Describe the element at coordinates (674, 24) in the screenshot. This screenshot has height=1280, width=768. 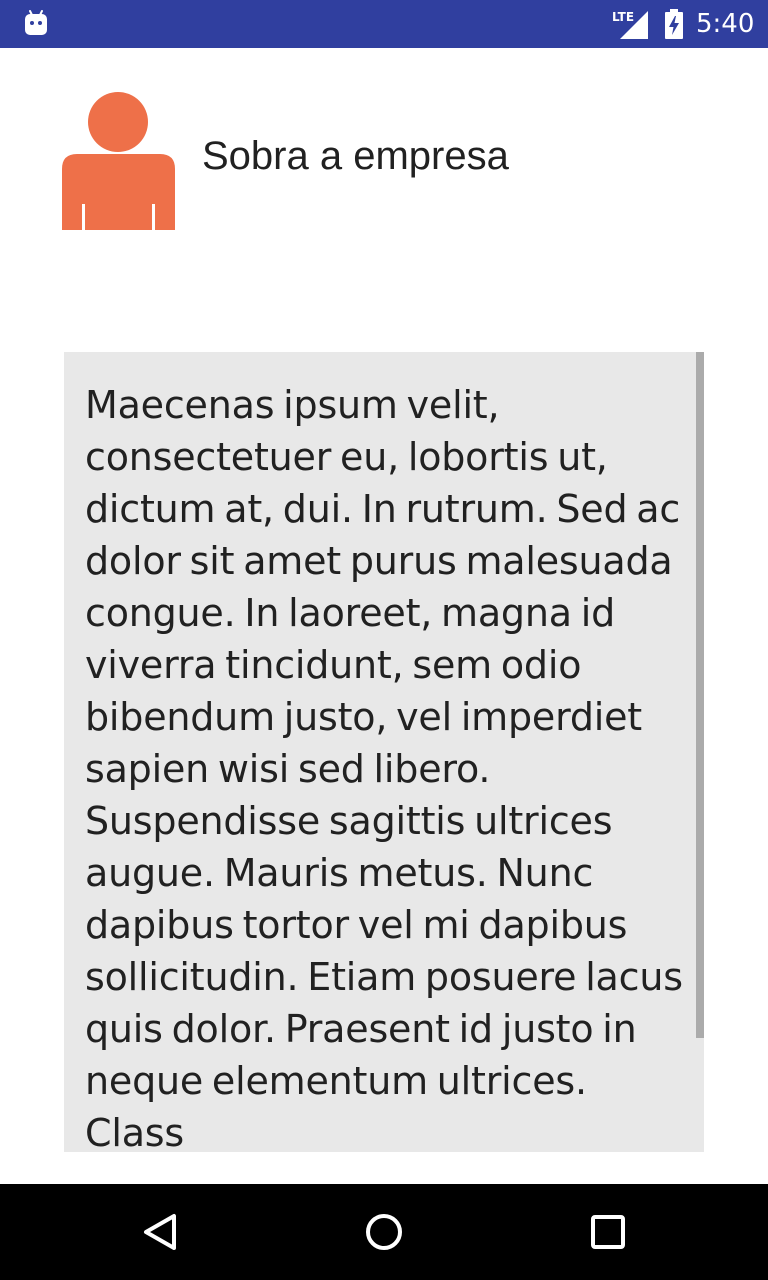
I see `battery-charging-icon` at that location.